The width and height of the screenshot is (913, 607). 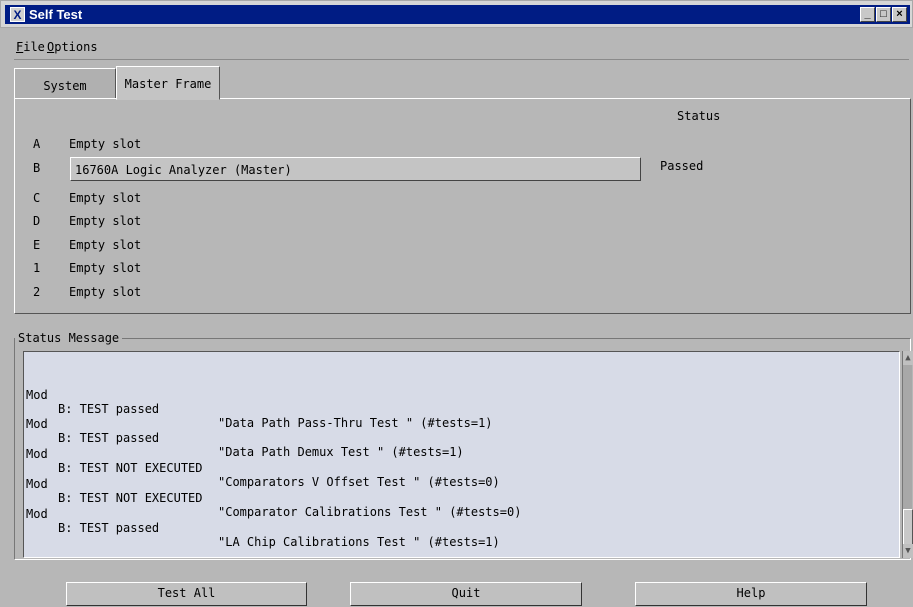 What do you see at coordinates (37, 144) in the screenshot?
I see `slot-letter: A` at bounding box center [37, 144].